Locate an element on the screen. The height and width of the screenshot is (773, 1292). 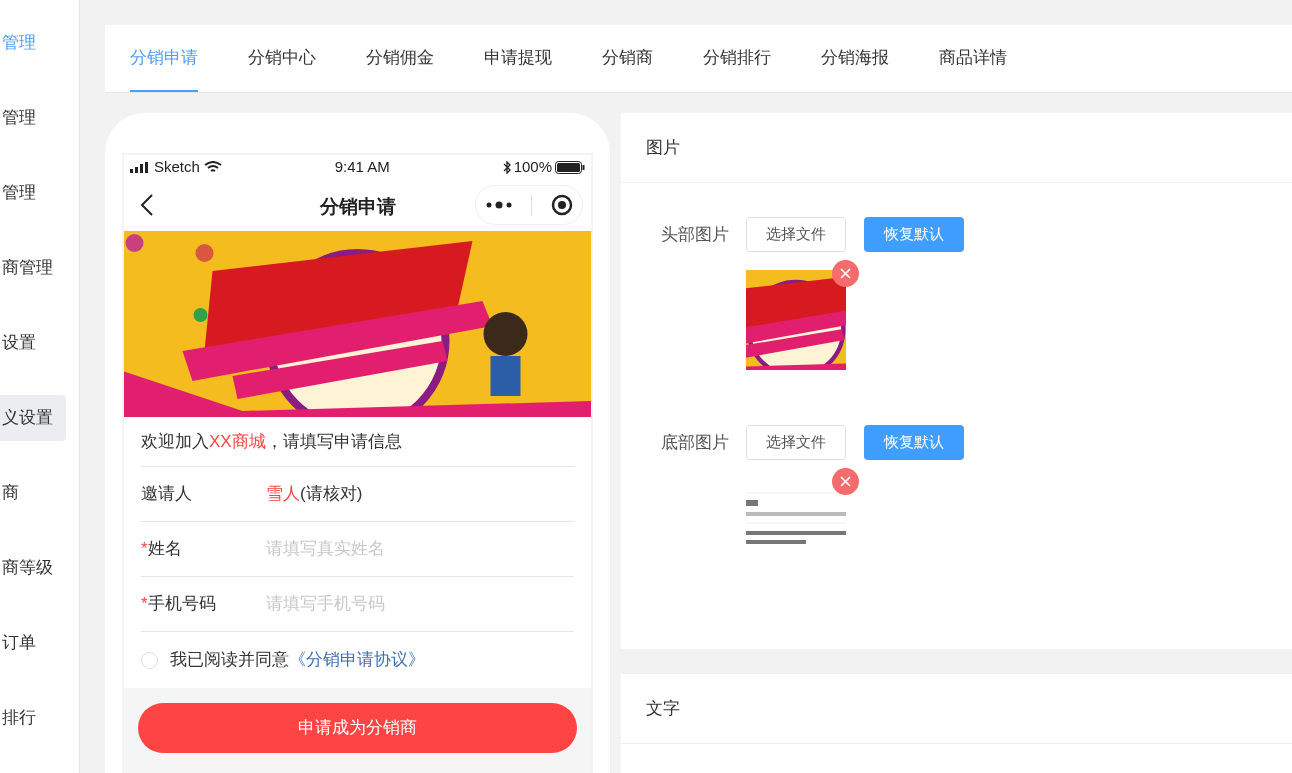
battery-icon is located at coordinates (570, 167).